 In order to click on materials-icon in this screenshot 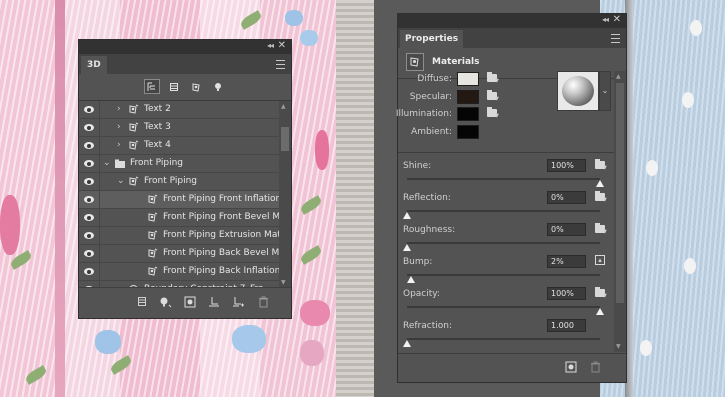, I will do `click(415, 62)`.